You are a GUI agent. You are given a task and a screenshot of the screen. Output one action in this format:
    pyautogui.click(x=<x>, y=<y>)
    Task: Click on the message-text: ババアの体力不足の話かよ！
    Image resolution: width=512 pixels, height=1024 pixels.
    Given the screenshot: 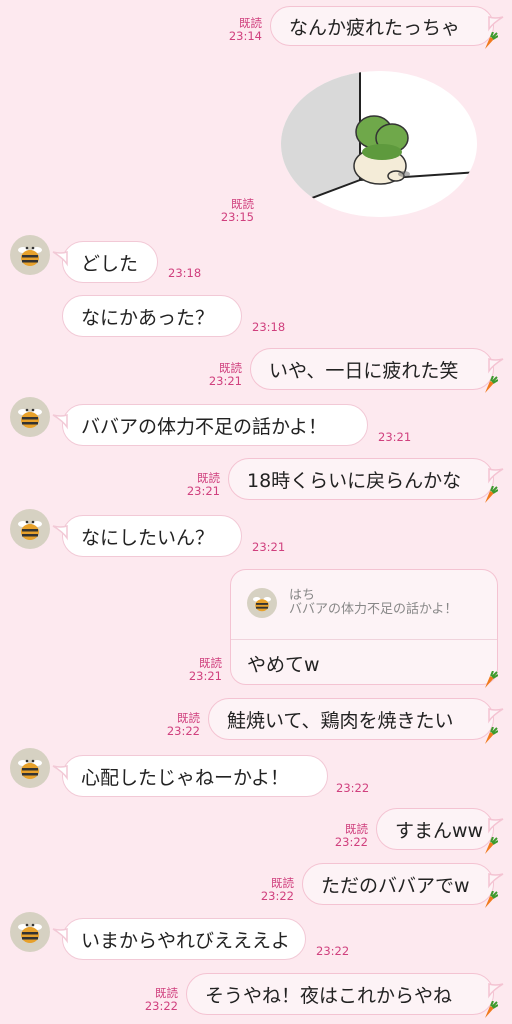 What is the action you would take?
    pyautogui.click(x=204, y=426)
    